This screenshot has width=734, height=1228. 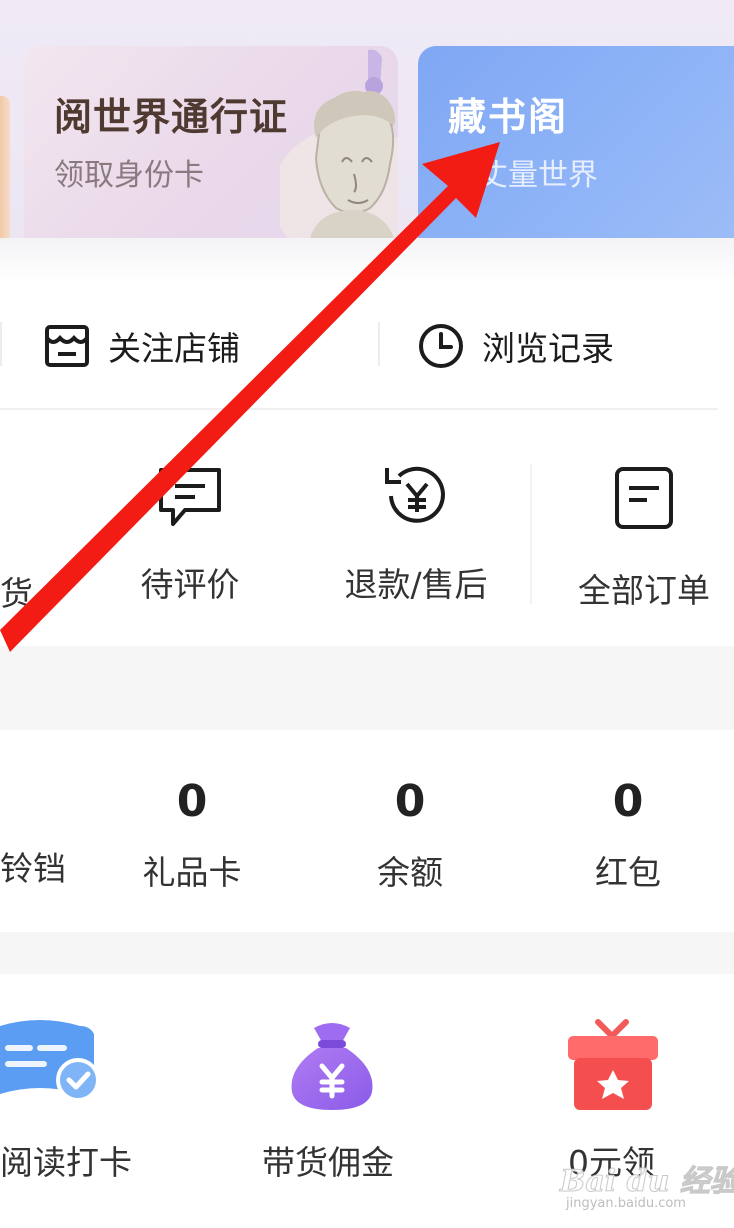 What do you see at coordinates (626, 1203) in the screenshot?
I see `watermark-url: jingyan.baidu.com` at bounding box center [626, 1203].